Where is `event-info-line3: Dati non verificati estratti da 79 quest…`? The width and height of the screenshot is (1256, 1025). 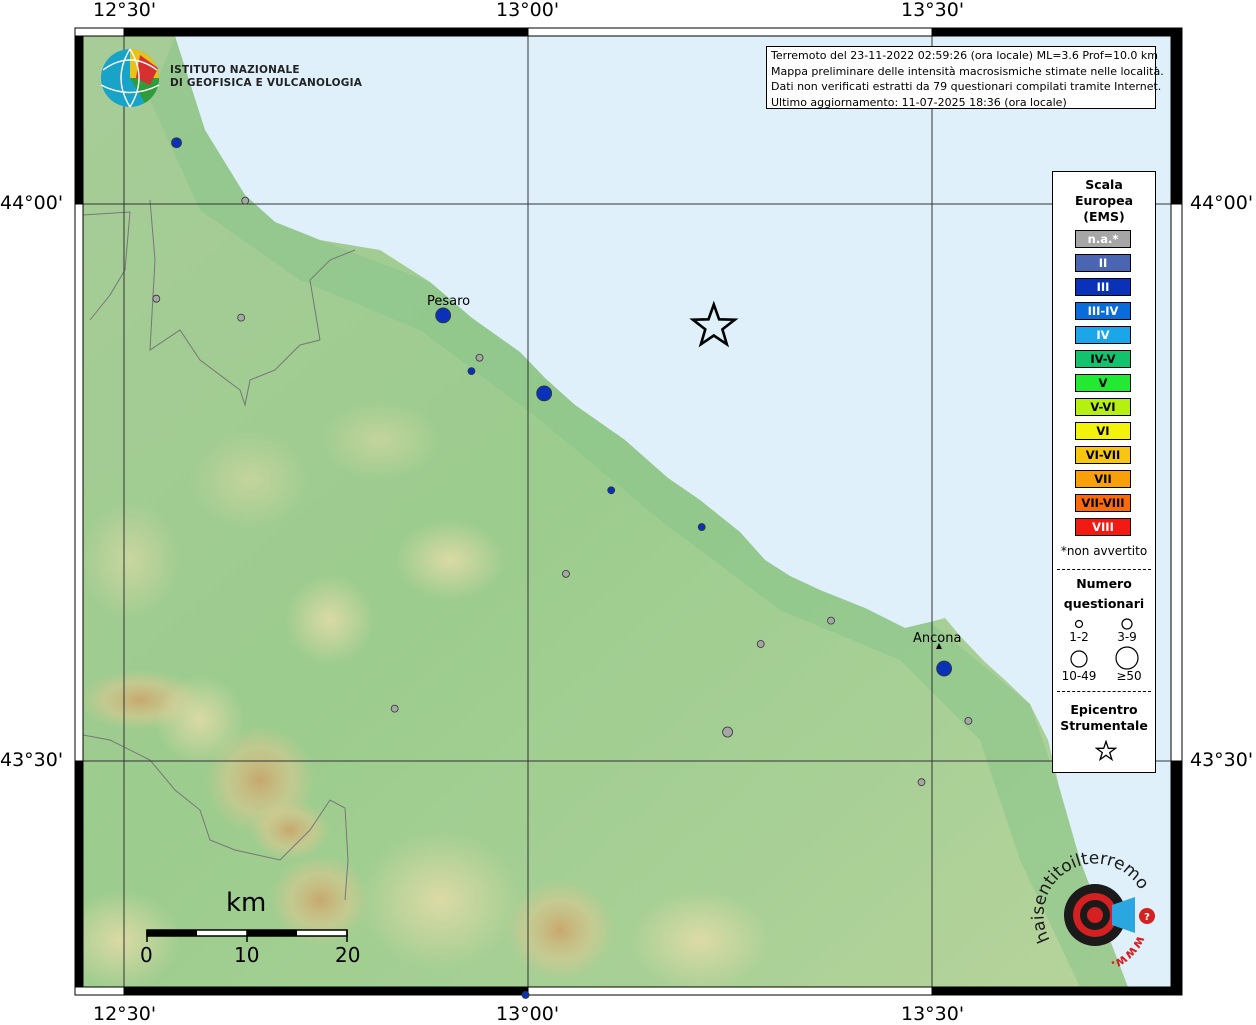
event-info-line3: Dati non verificati estratti da 79 quest… is located at coordinates (966, 86).